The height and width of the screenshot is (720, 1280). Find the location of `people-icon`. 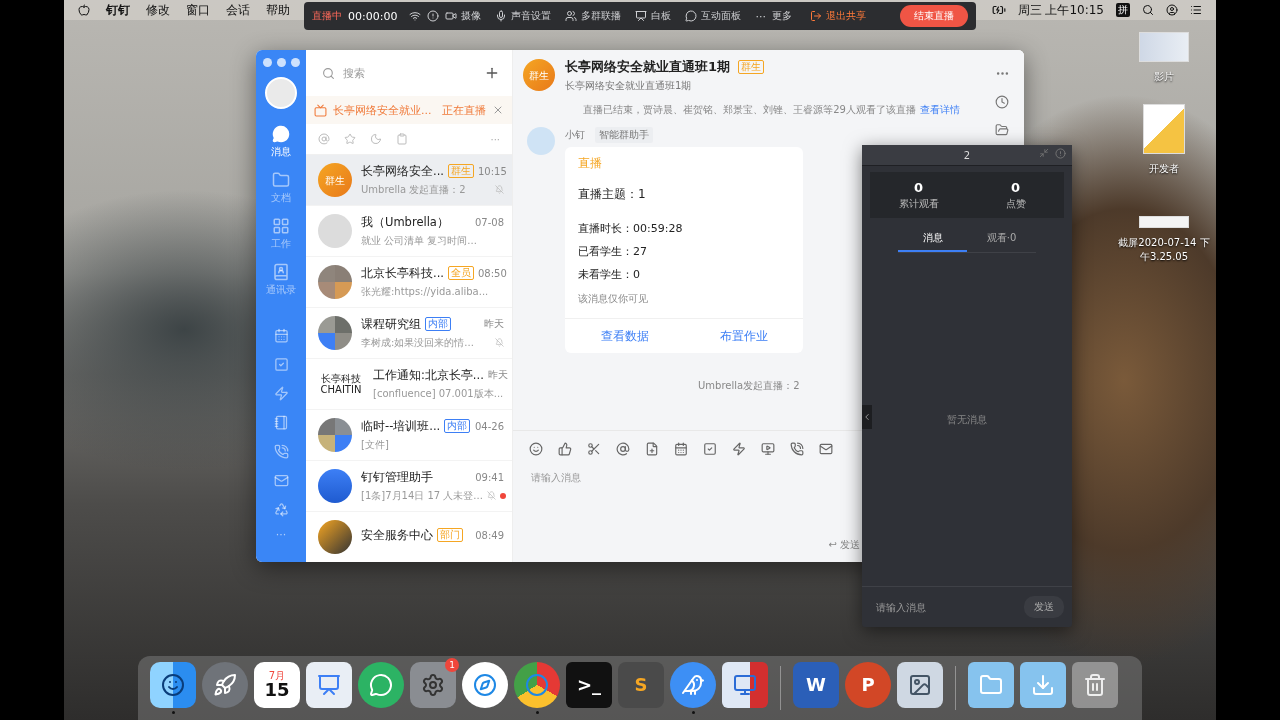

people-icon is located at coordinates (571, 16).